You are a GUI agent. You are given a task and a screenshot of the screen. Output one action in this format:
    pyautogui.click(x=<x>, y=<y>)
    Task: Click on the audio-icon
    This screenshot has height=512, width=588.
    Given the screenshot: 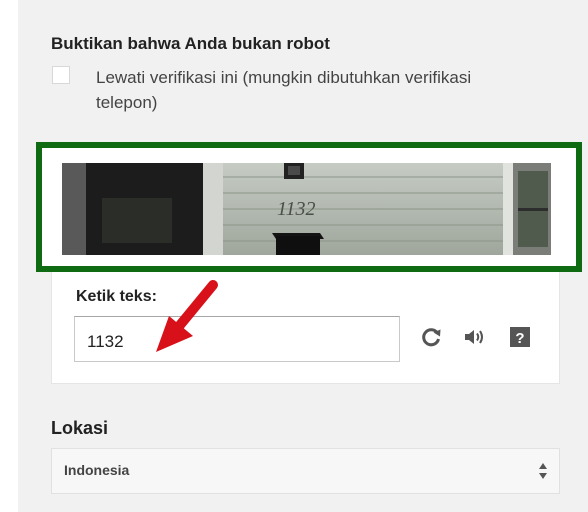 What is the action you would take?
    pyautogui.click(x=475, y=337)
    